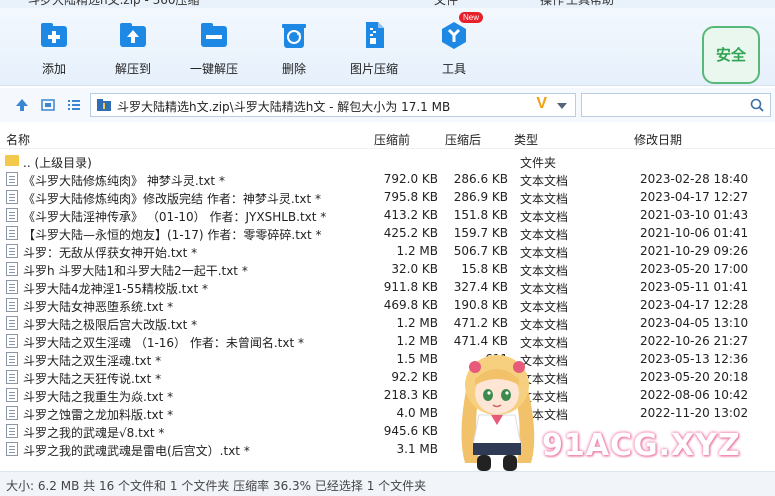 The height and width of the screenshot is (496, 775). I want to click on address-field: 斗罗大陆精选h文.zip\斗罗大陆精选h文 - 解包大小为 17.1 MB V, so click(333, 105).